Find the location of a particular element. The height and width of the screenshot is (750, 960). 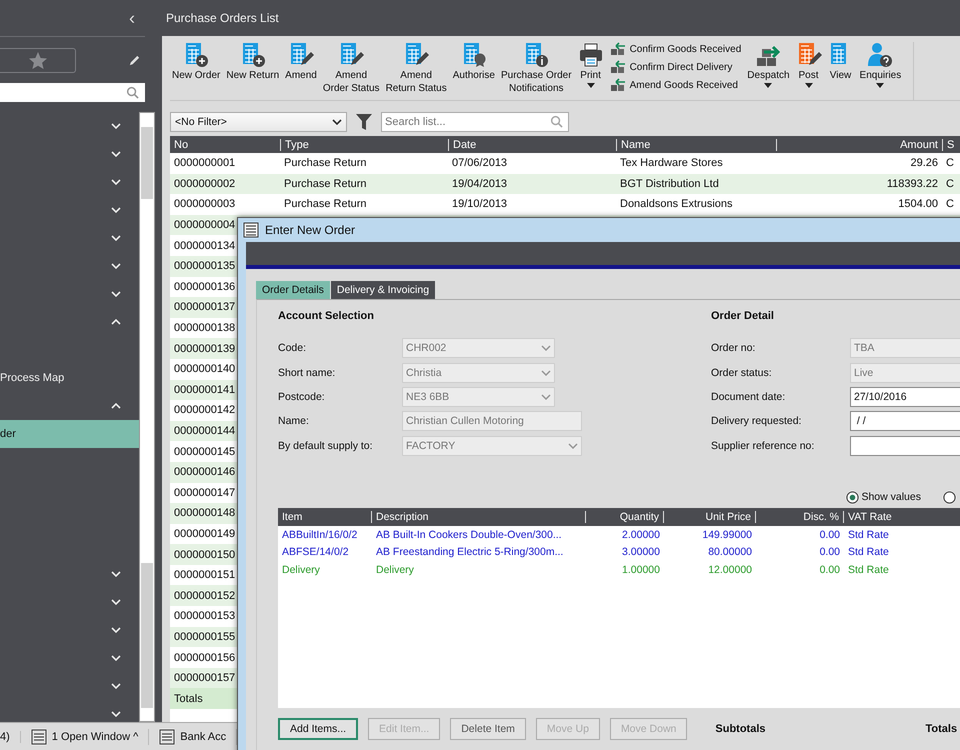

tab: Delivery & Invoicing is located at coordinates (383, 290).